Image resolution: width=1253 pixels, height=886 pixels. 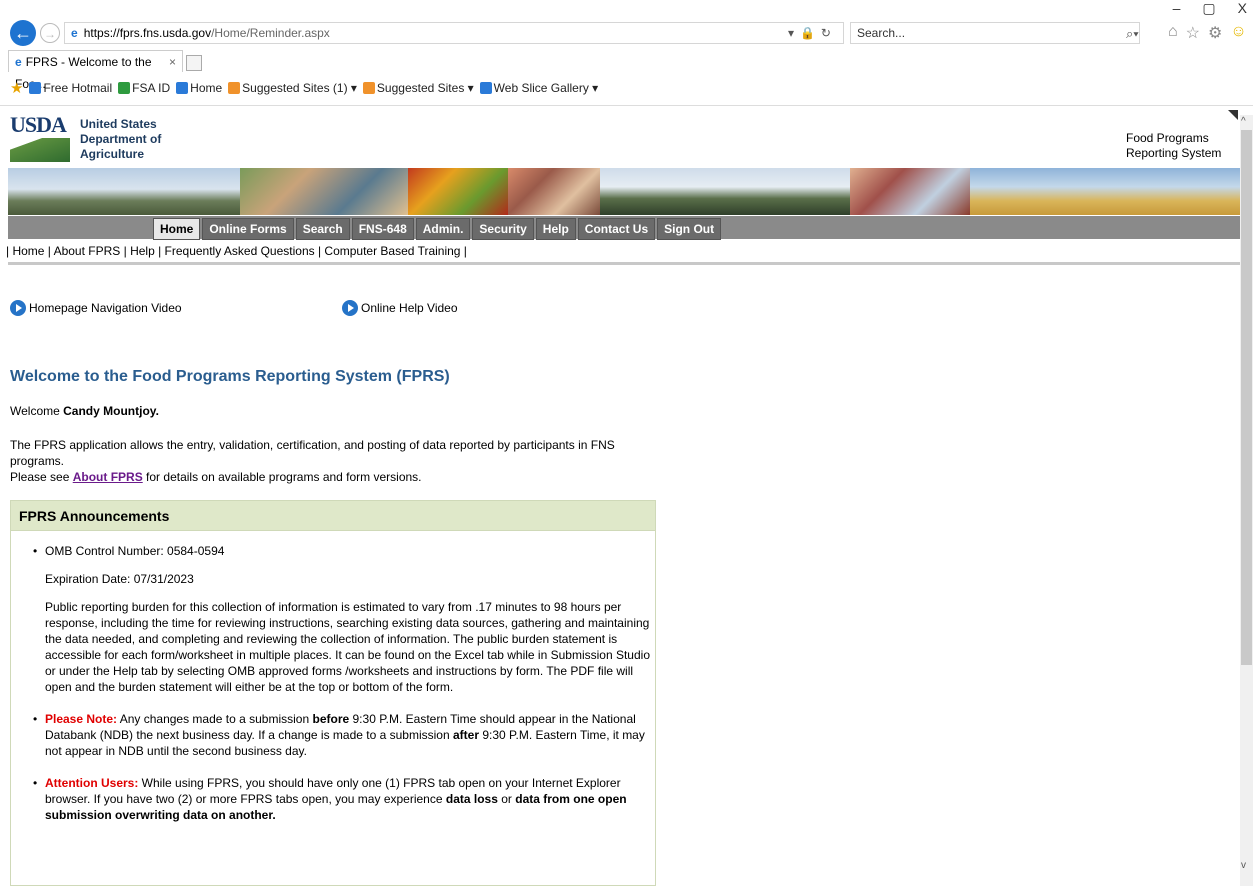 What do you see at coordinates (37, 411) in the screenshot?
I see `welcome-prefix: Welcome` at bounding box center [37, 411].